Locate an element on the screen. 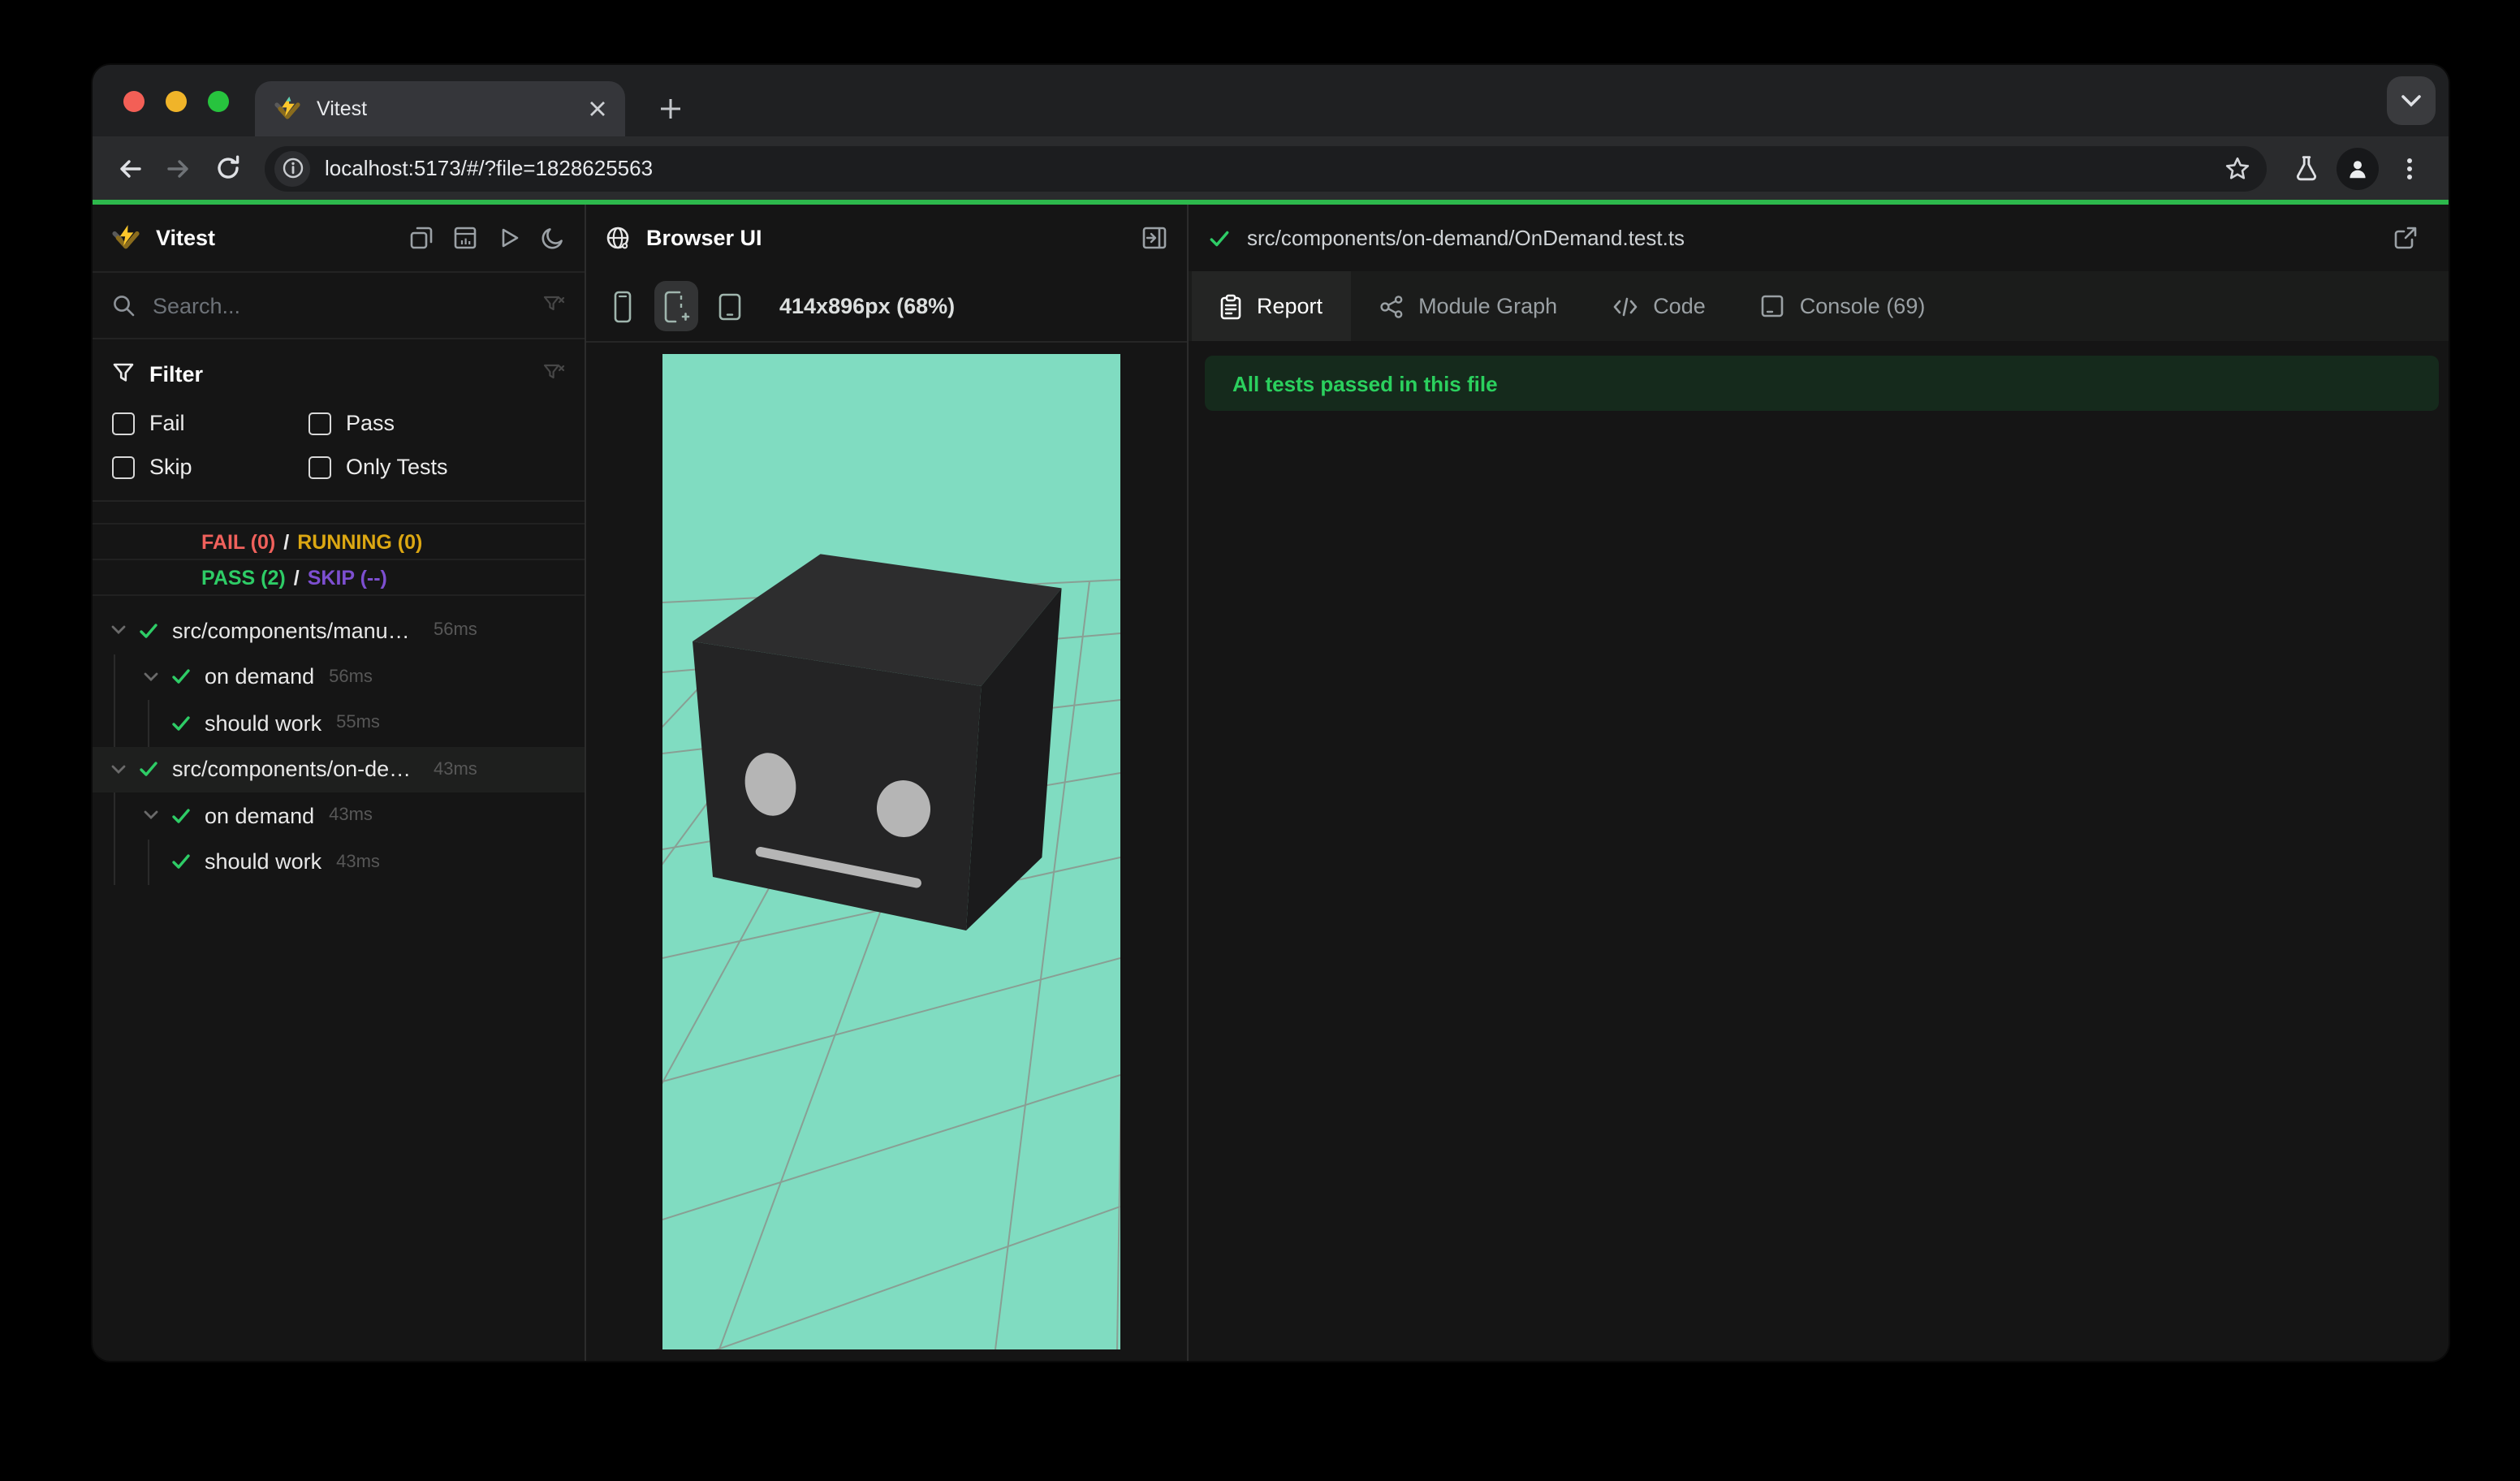 This screenshot has width=2520, height=1481. tree-row-suite: on demand 56ms is located at coordinates (339, 677).